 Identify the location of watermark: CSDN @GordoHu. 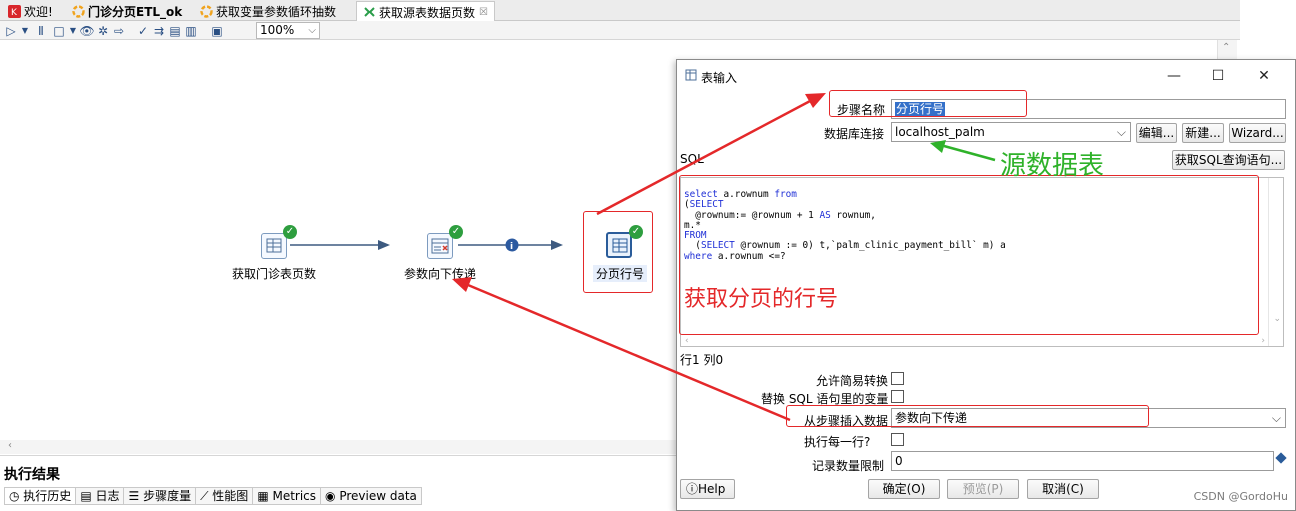
(1240, 496).